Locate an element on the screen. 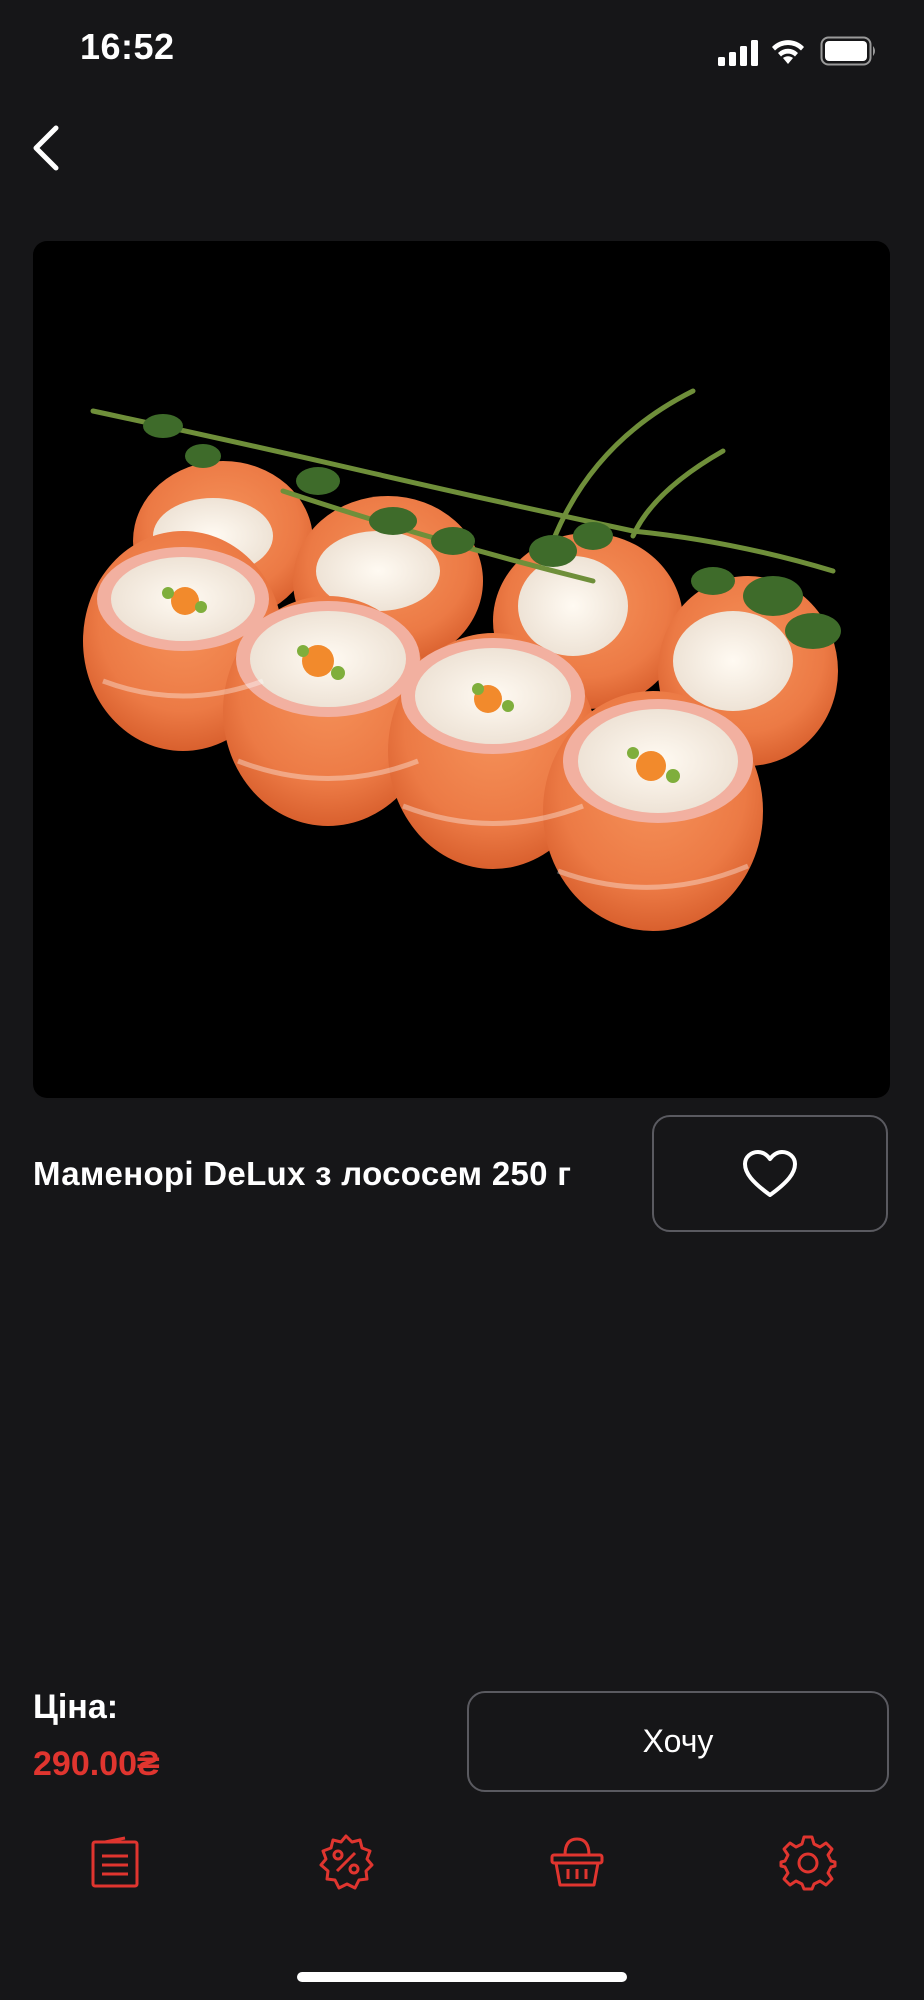 Image resolution: width=924 pixels, height=2000 pixels. order-button: Хочу is located at coordinates (678, 1741).